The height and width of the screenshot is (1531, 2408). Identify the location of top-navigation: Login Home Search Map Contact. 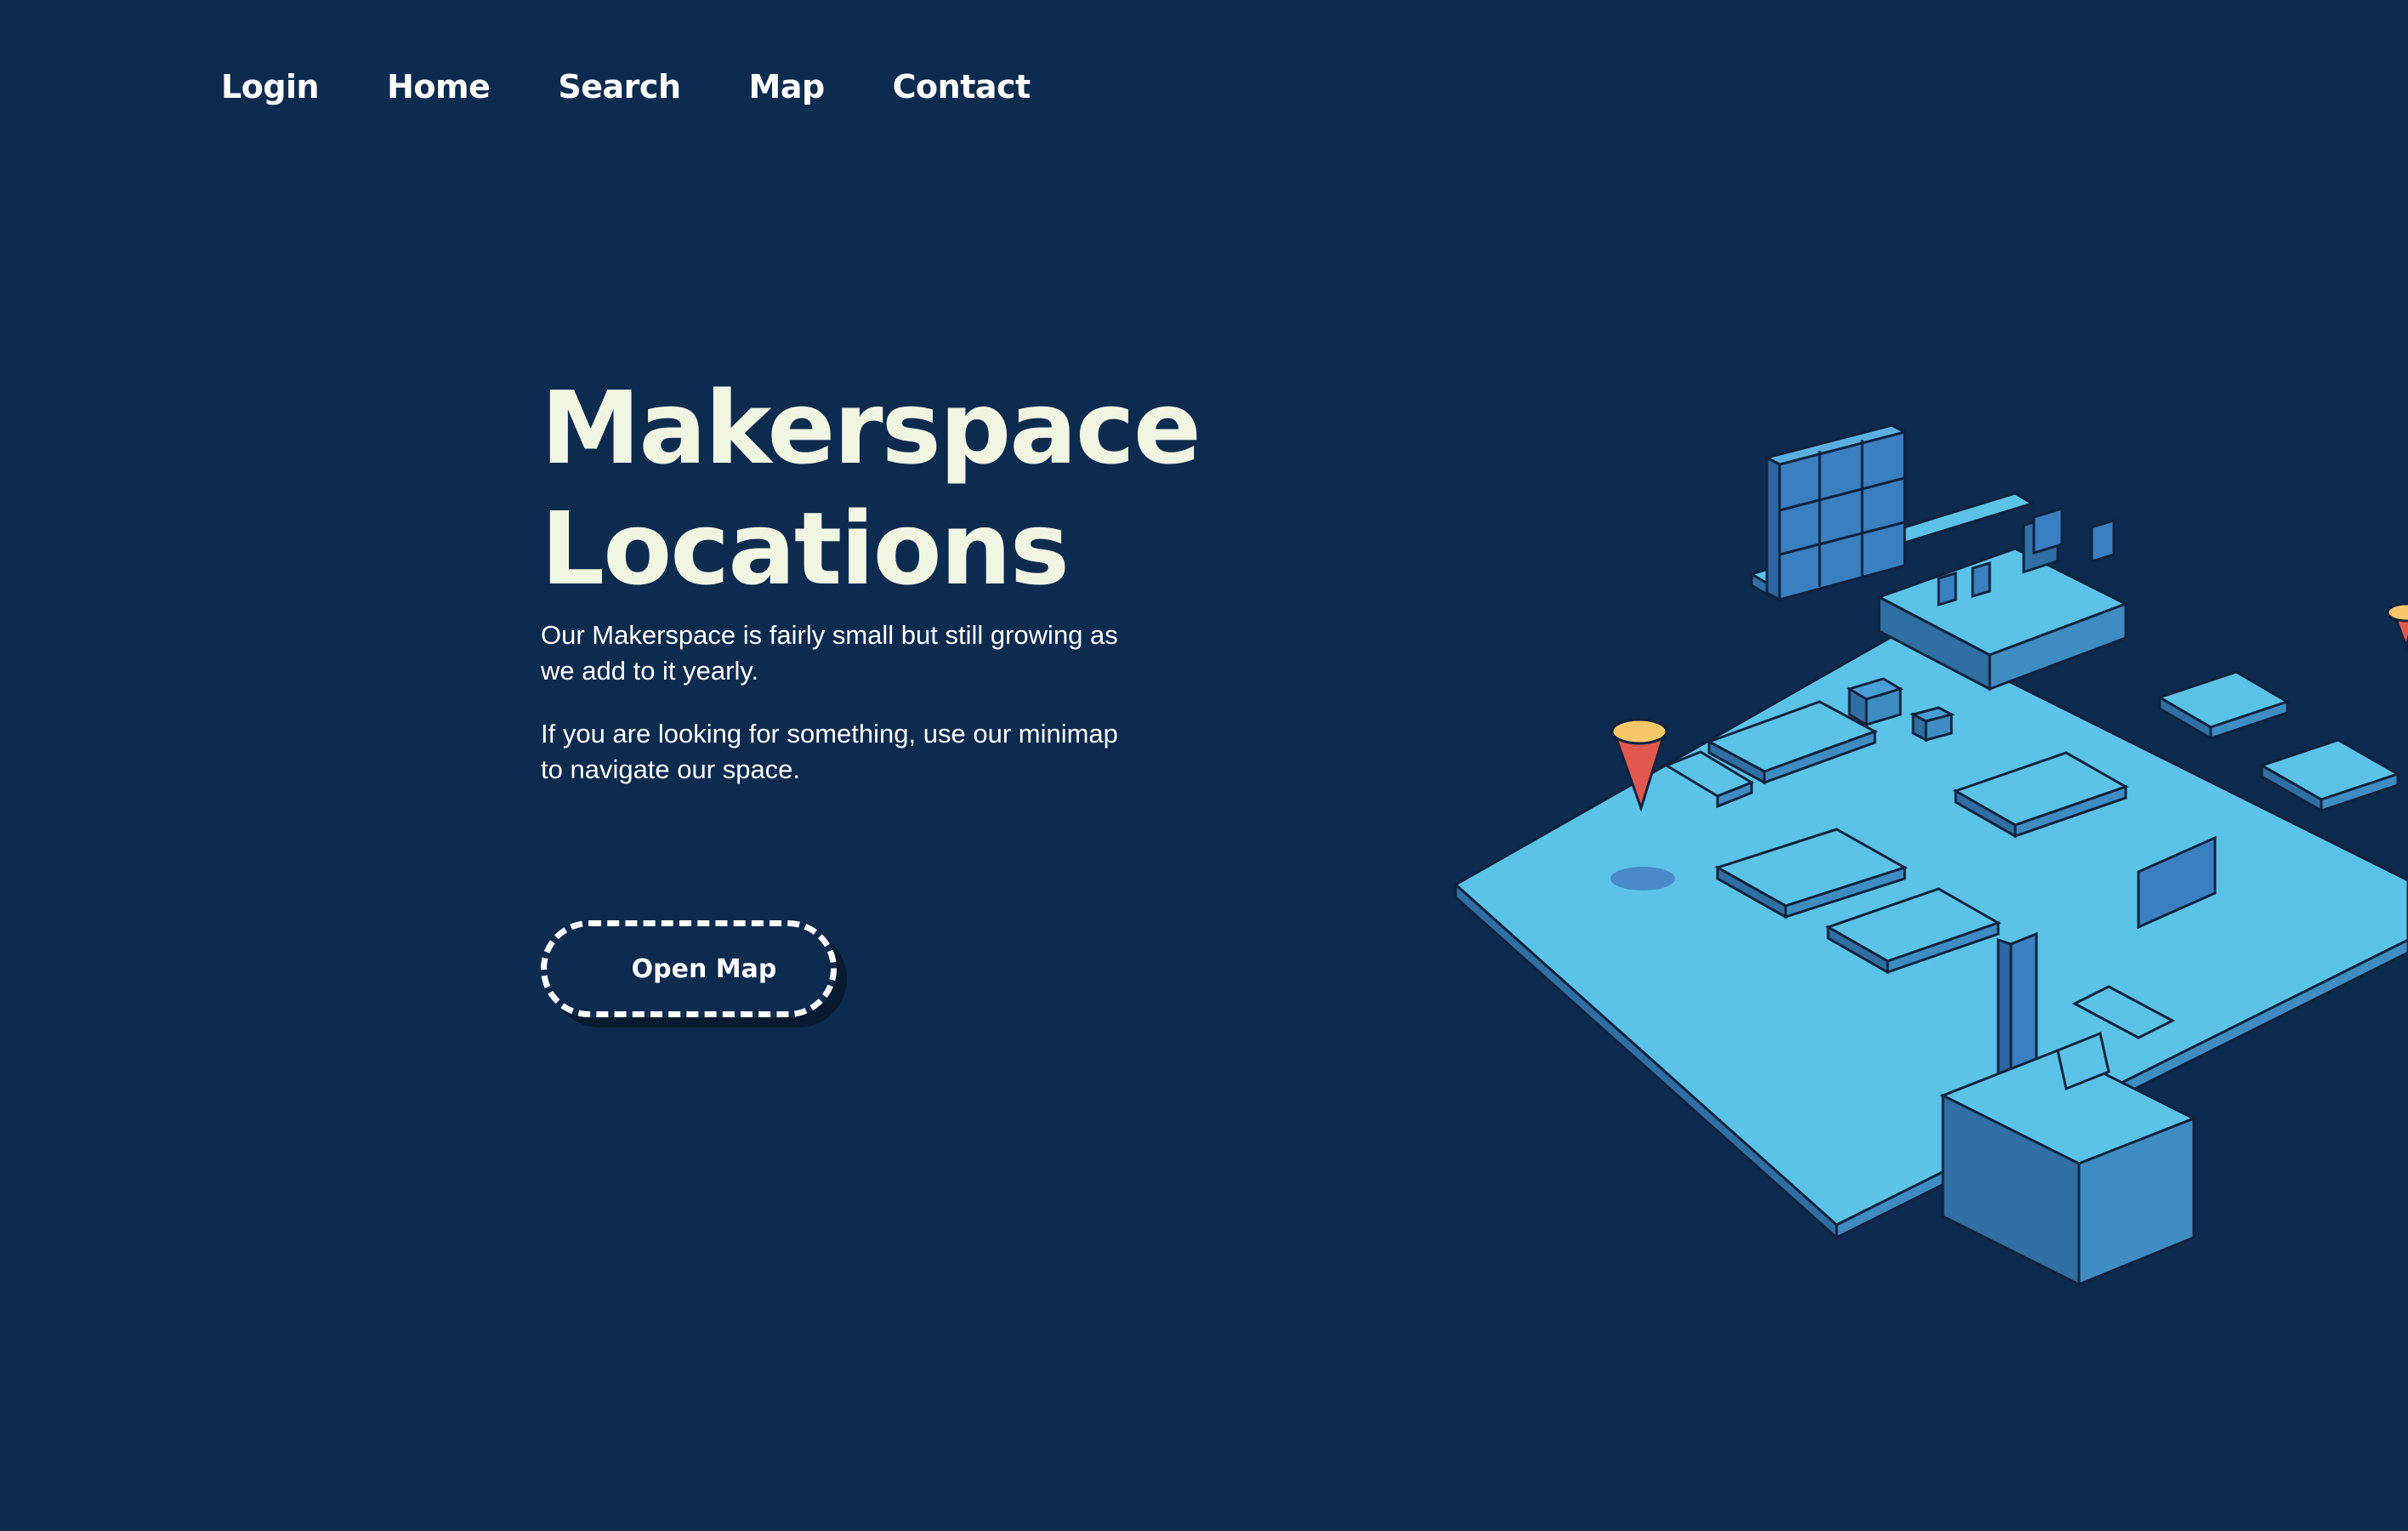
(660, 86).